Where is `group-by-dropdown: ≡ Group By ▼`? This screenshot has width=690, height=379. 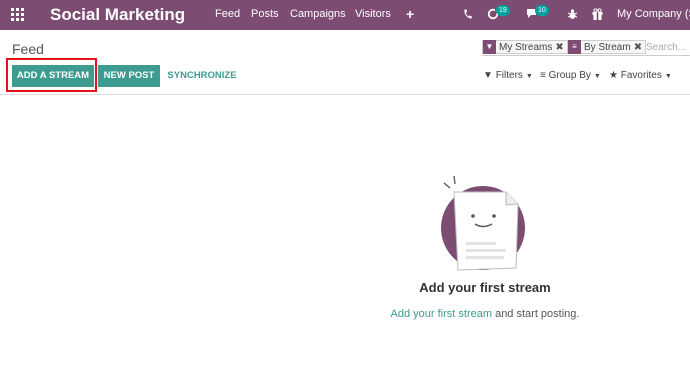 group-by-dropdown: ≡ Group By ▼ is located at coordinates (570, 75).